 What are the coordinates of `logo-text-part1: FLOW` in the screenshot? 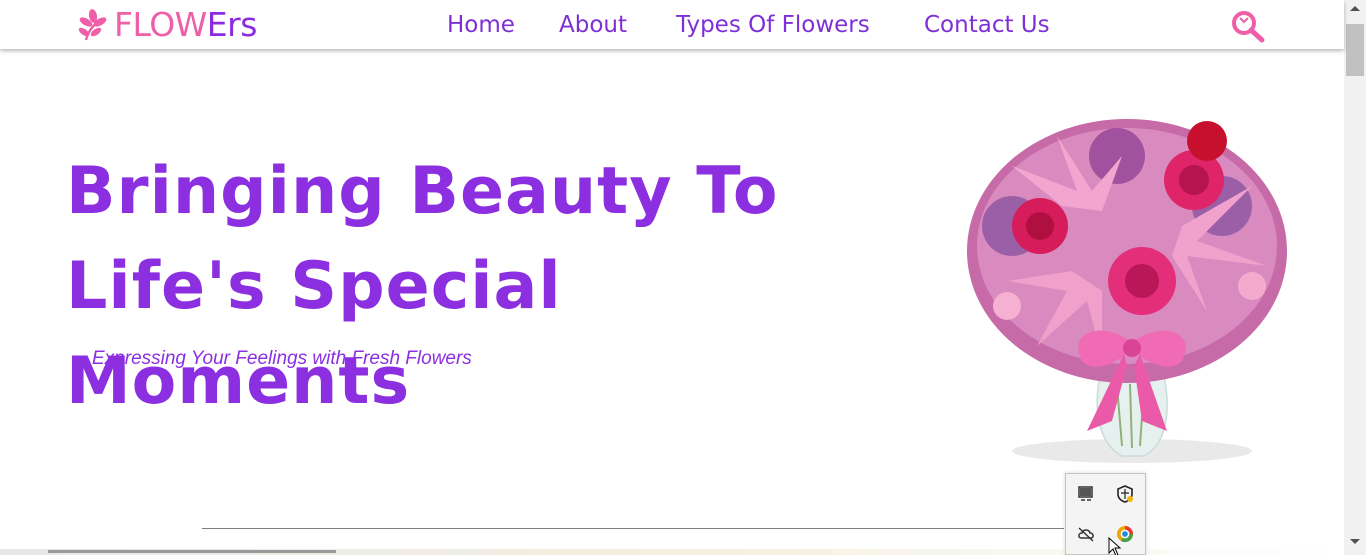 It's located at (160, 24).